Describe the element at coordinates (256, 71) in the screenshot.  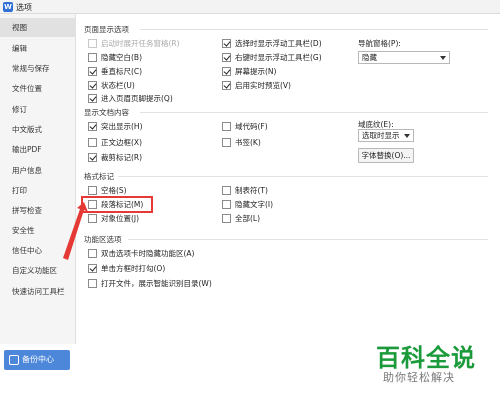
I see `option-label: 屏幕提示(N)` at that location.